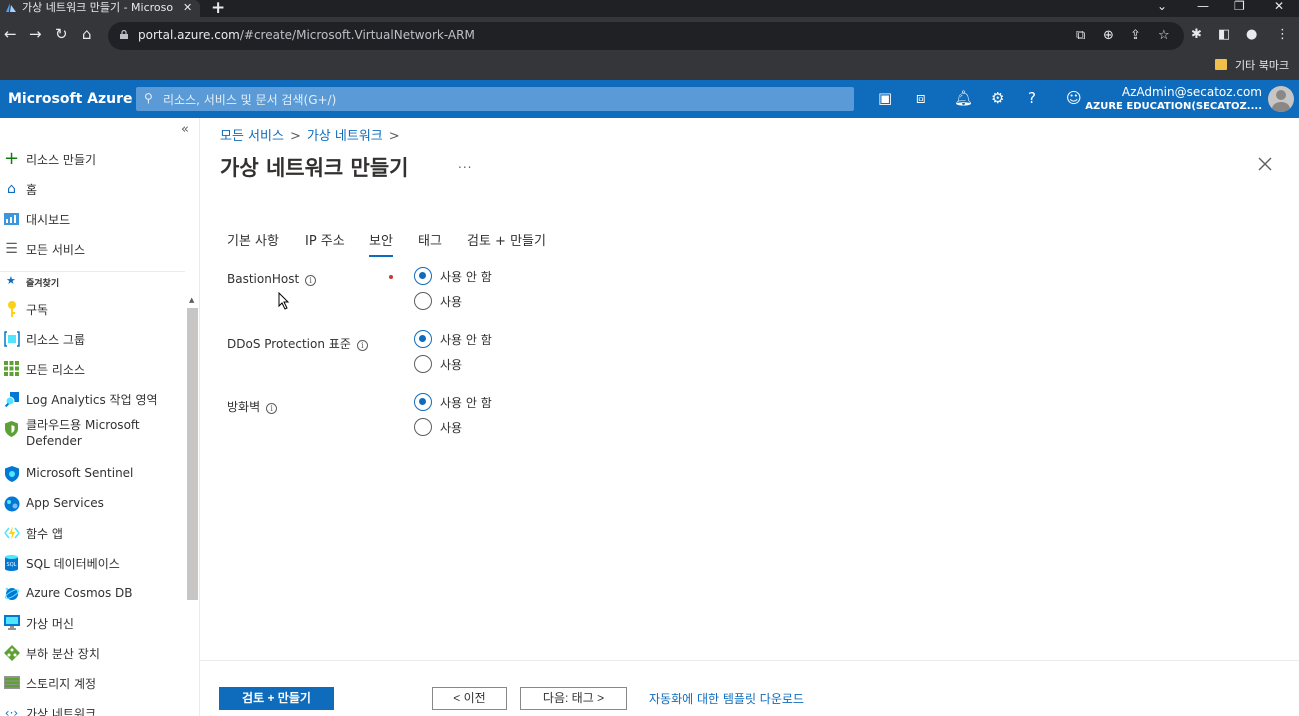 This screenshot has width=1299, height=716. What do you see at coordinates (1262, 65) in the screenshot?
I see `bookmark-folder: 기타 북마크` at bounding box center [1262, 65].